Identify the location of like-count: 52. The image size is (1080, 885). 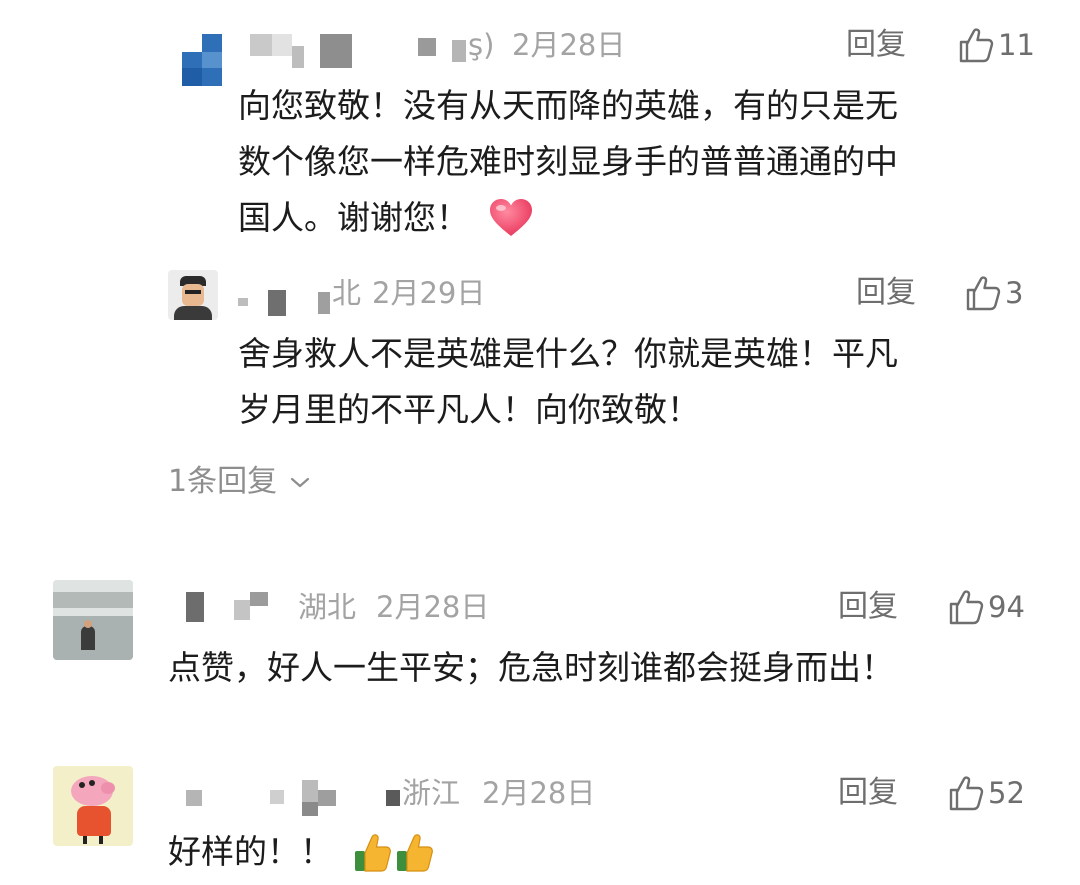
(1006, 793).